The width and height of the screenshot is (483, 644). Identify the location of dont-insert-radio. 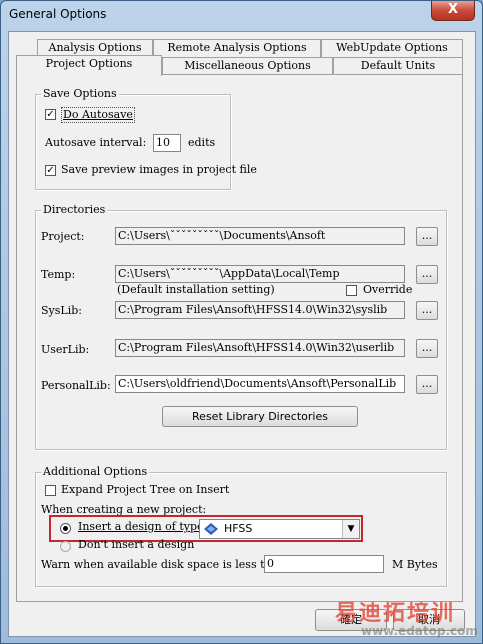
(65, 546).